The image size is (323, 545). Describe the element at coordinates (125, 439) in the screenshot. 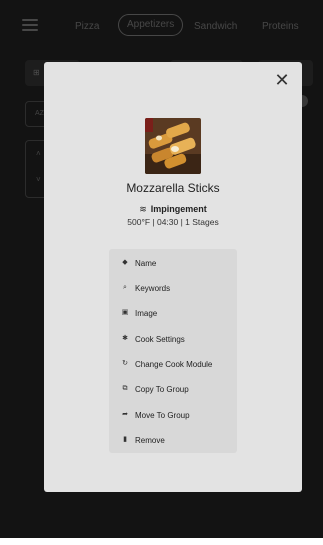

I see `trash-icon: ▮` at that location.